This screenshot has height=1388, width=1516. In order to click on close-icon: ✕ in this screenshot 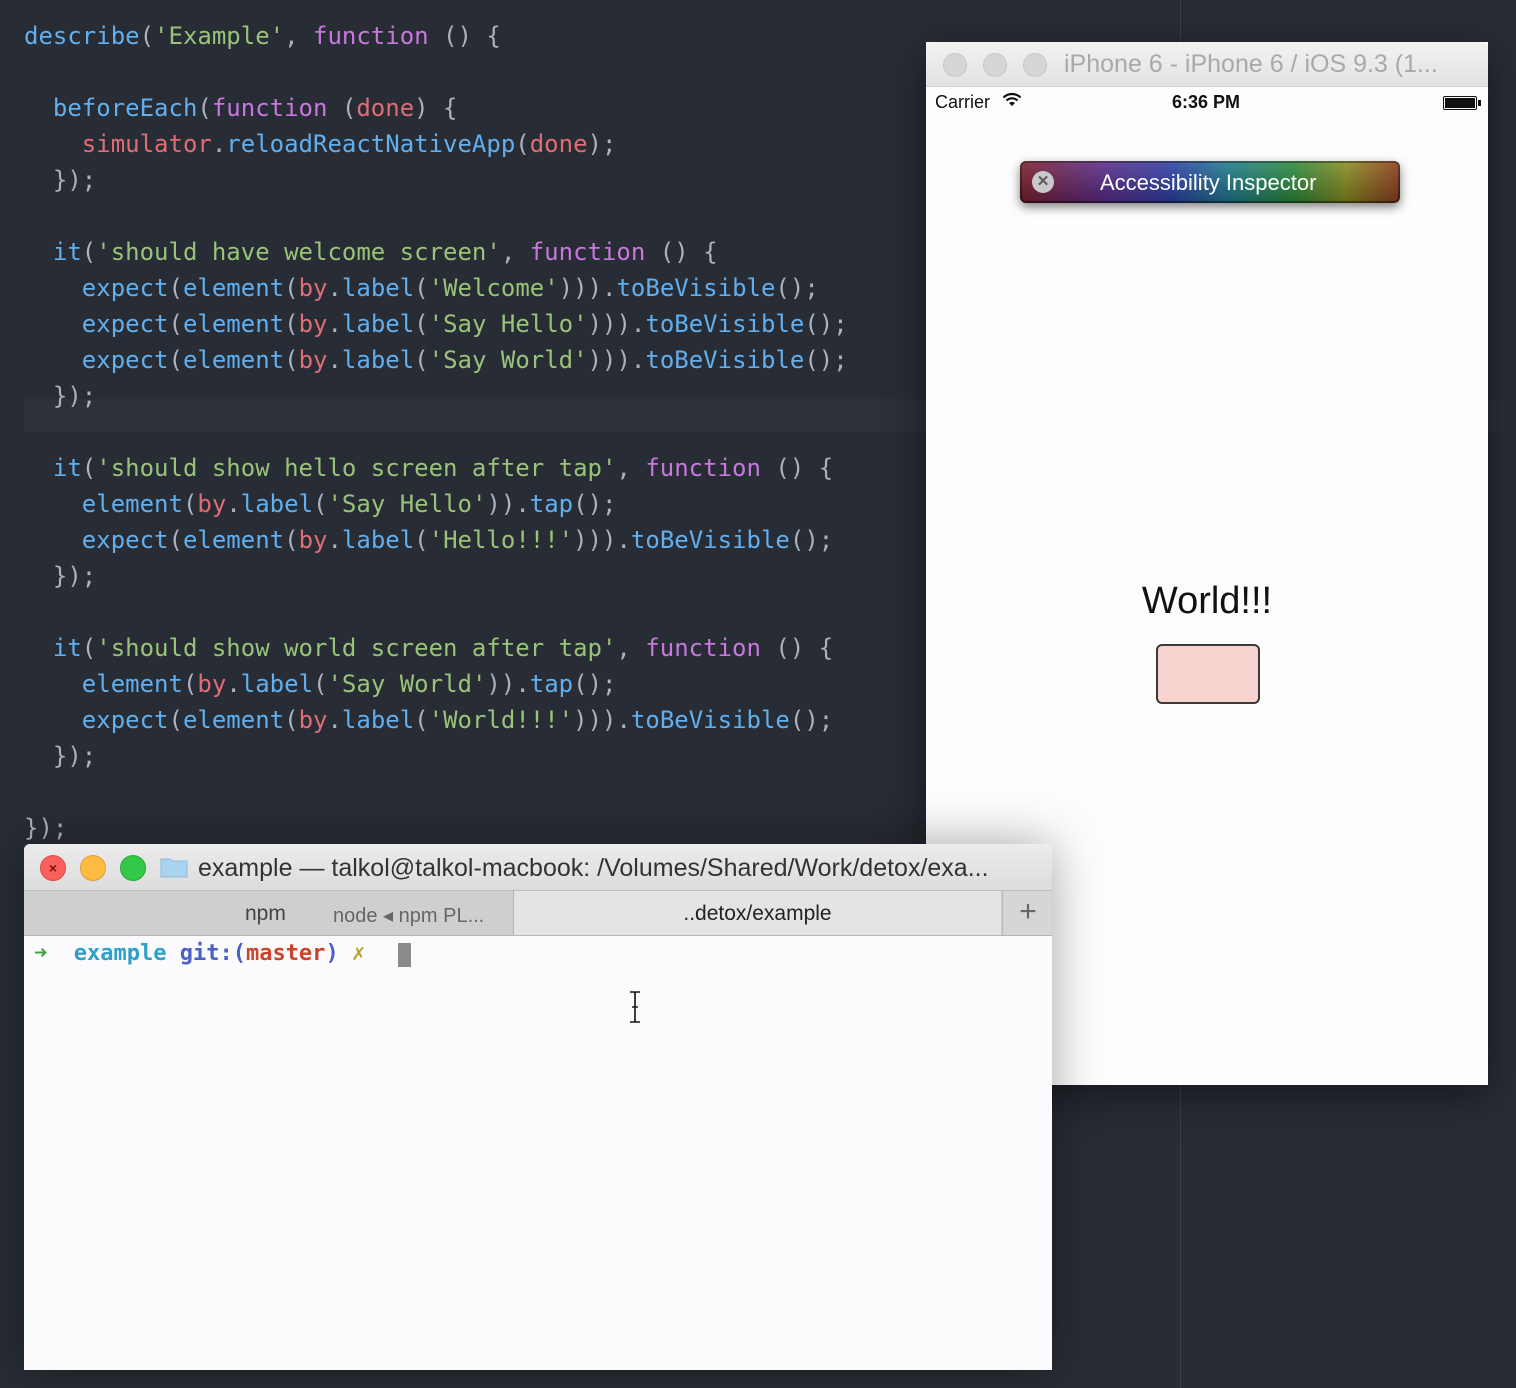, I will do `click(1043, 182)`.